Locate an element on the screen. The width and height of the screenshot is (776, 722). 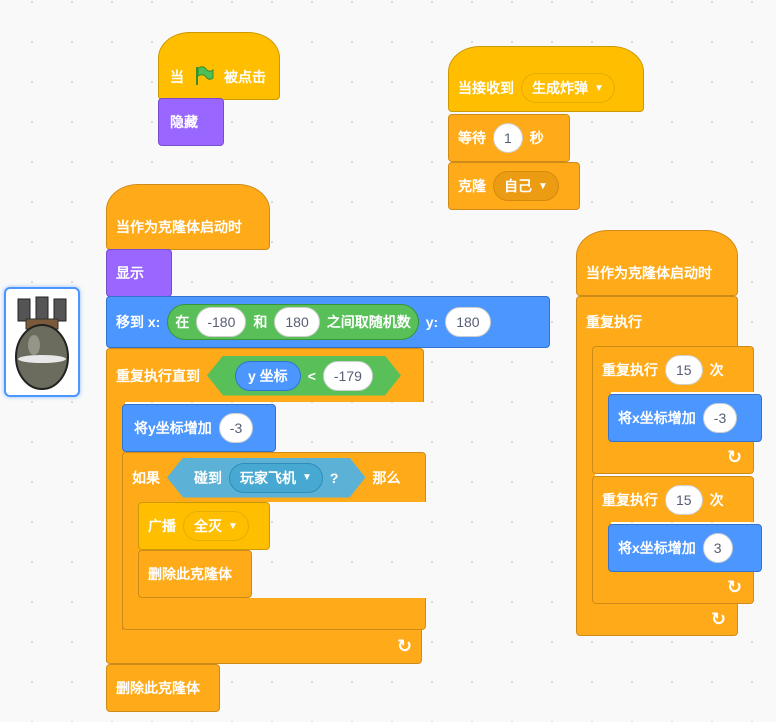
if-foot is located at coordinates (274, 614).